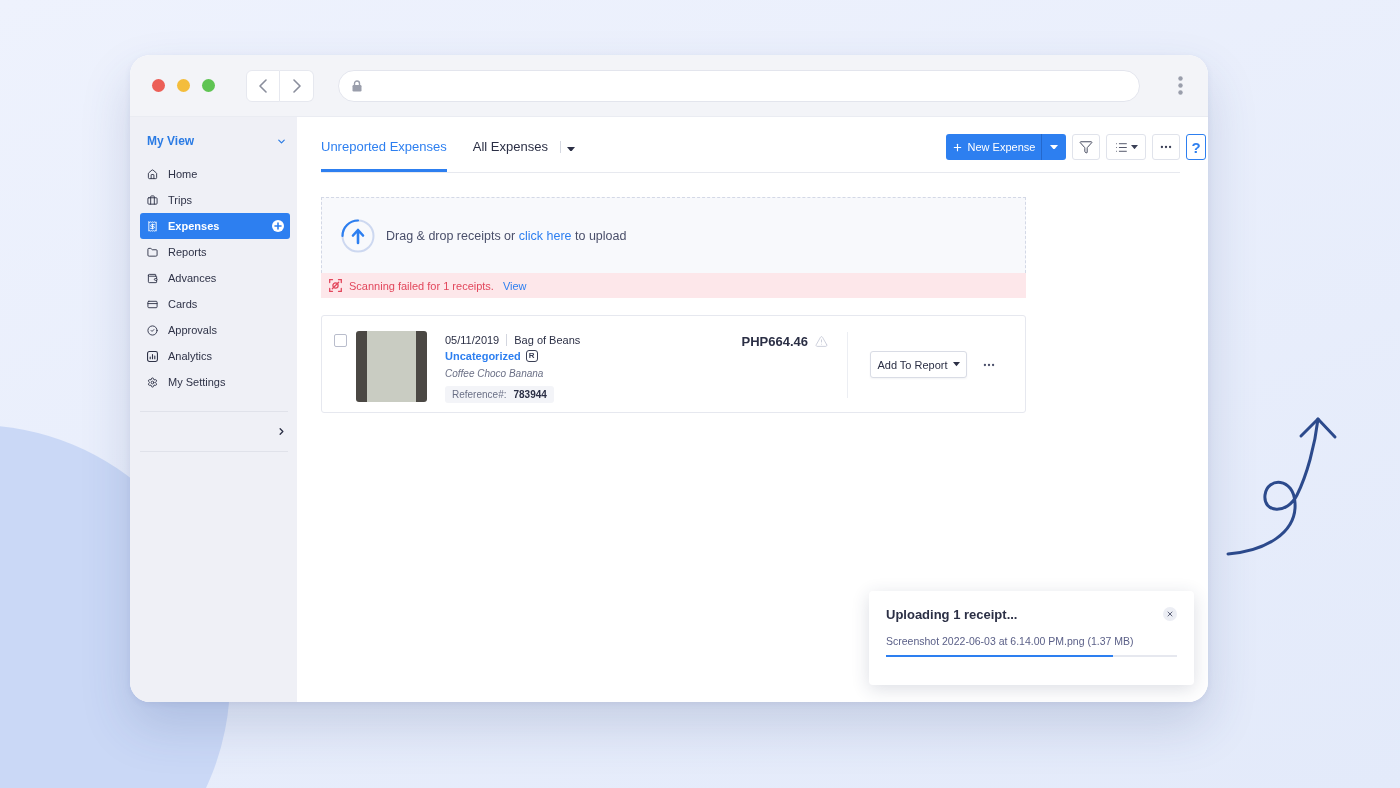  What do you see at coordinates (183, 85) in the screenshot?
I see `window-minimize-icon` at bounding box center [183, 85].